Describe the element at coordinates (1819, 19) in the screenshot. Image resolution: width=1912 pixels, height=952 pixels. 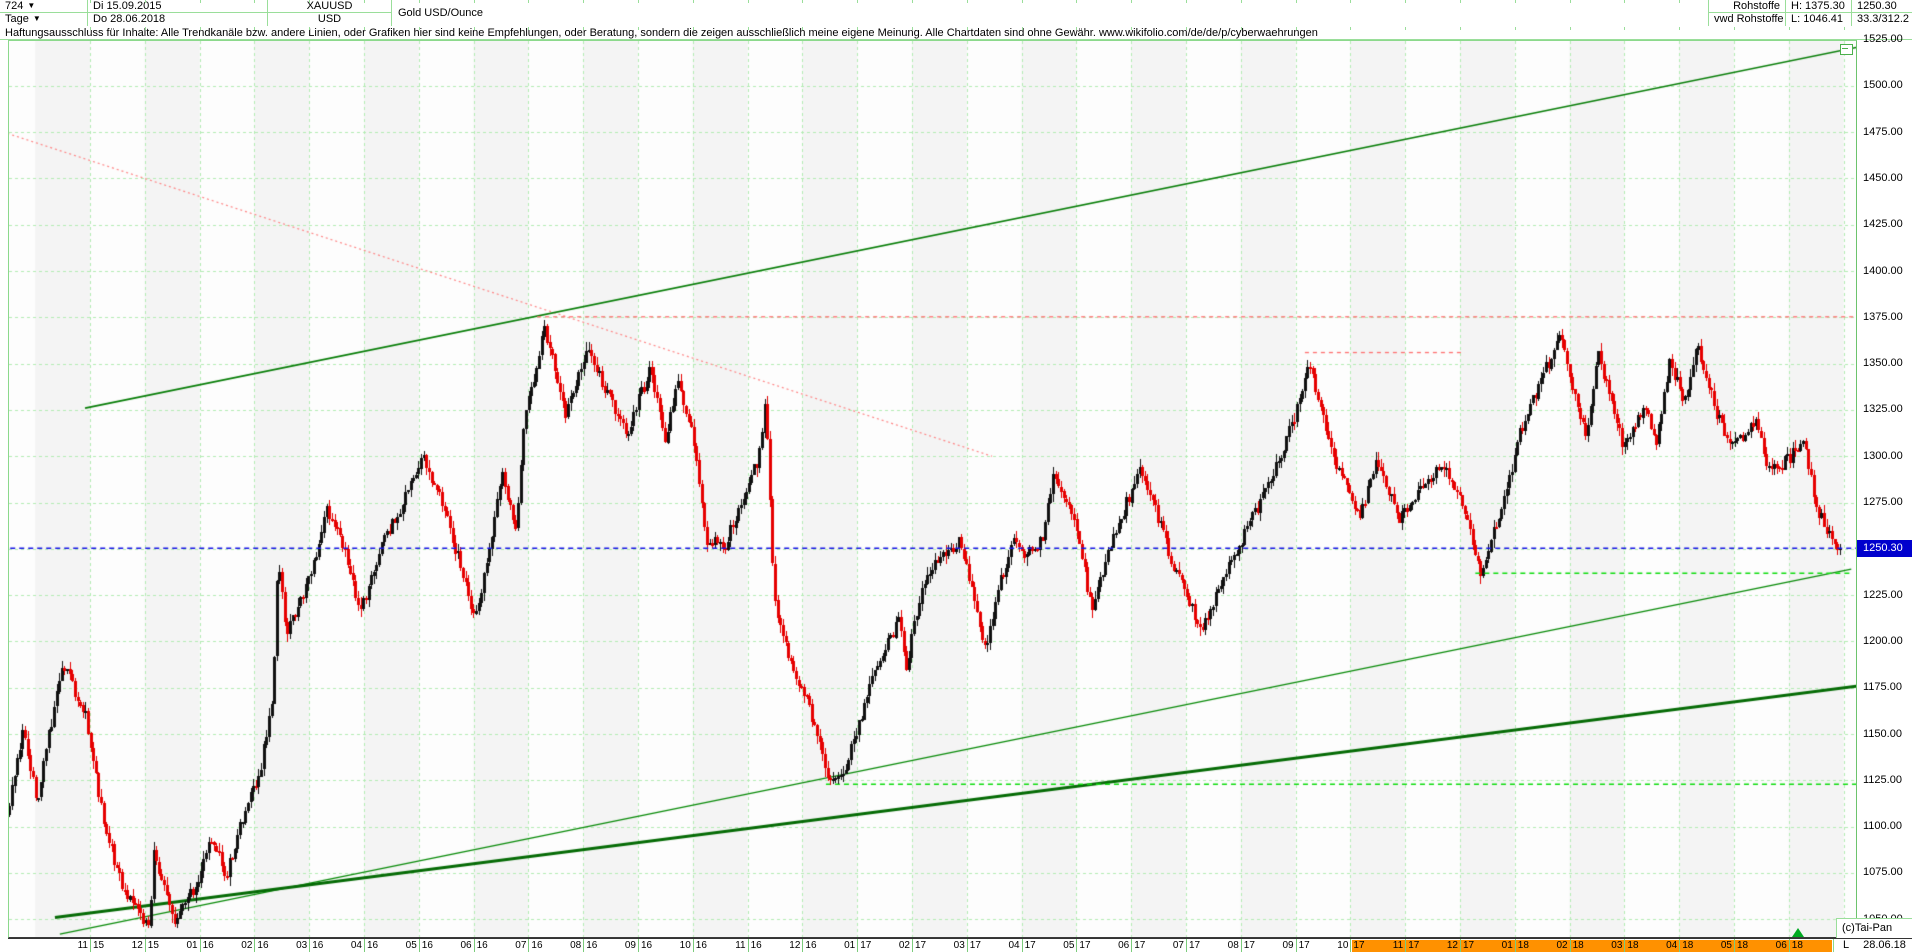
I see `period-low: L: 1046.41` at that location.